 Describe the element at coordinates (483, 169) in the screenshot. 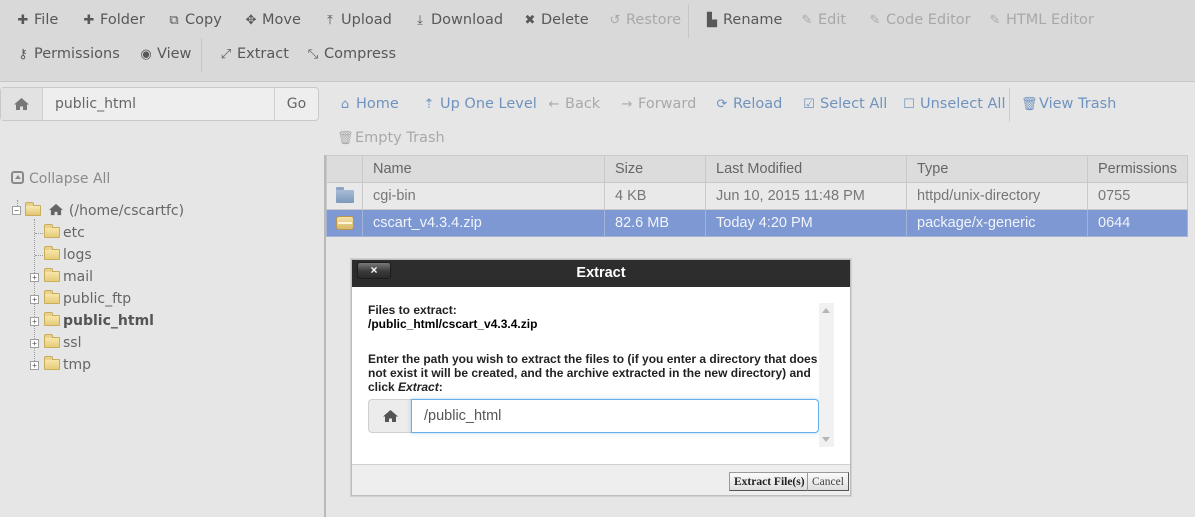

I see `col-name: Name` at that location.